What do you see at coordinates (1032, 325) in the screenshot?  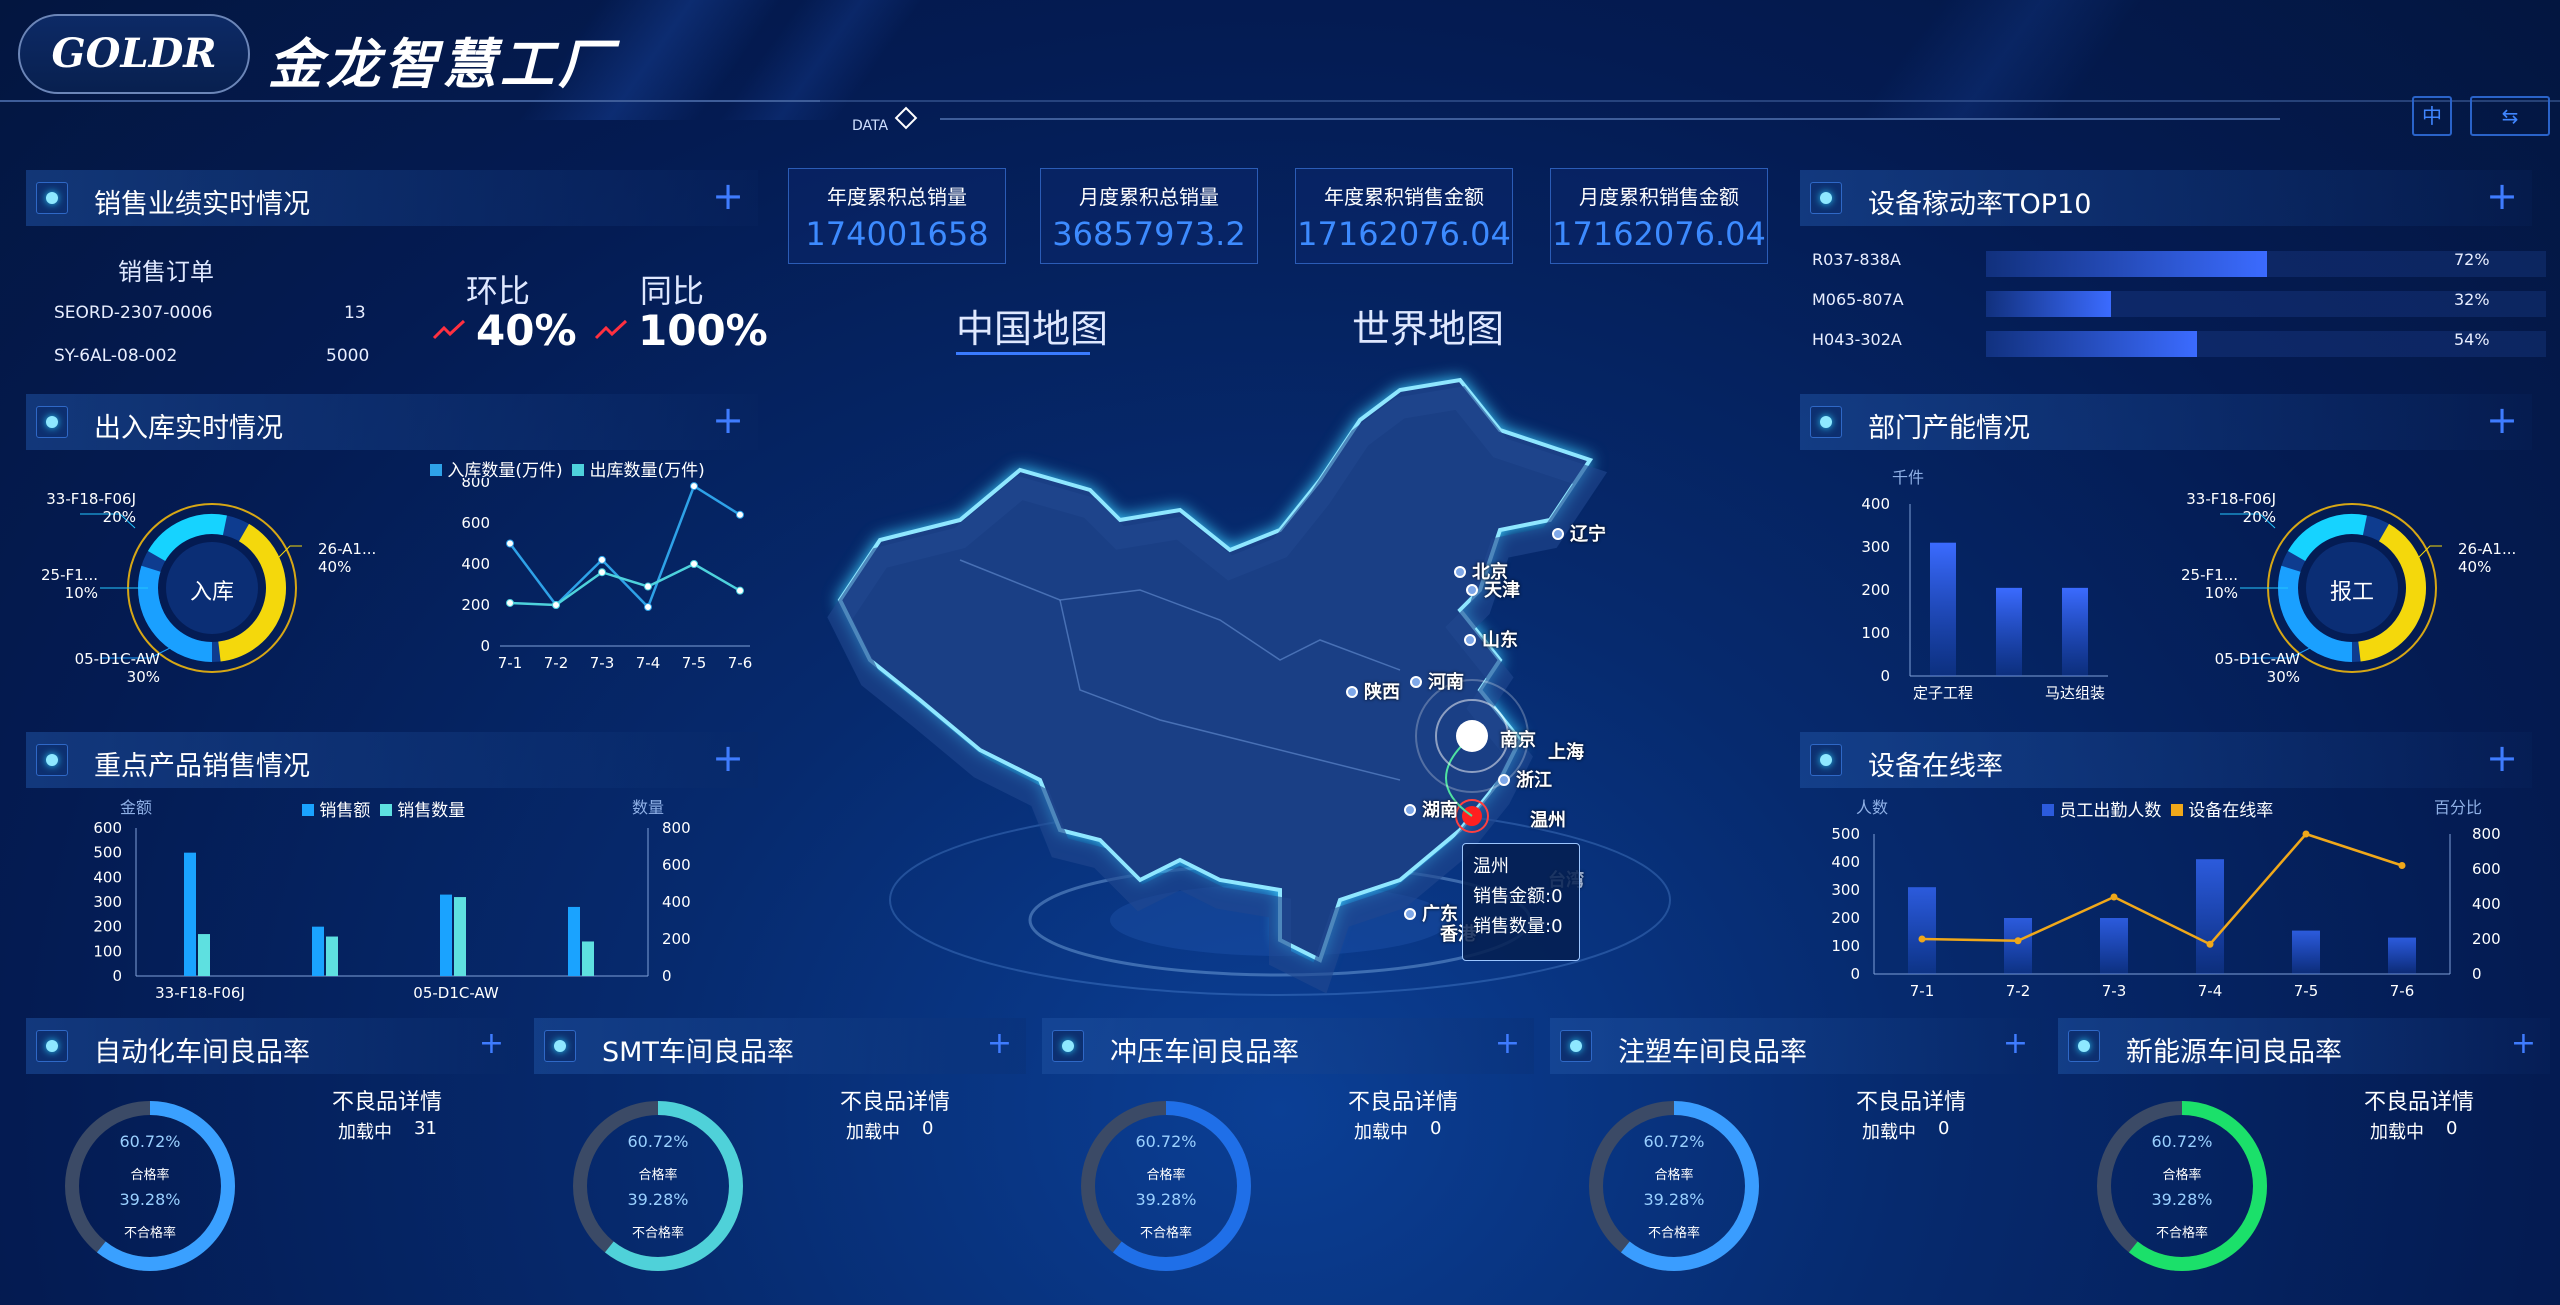 I see `tab-china-map: 中国地图` at bounding box center [1032, 325].